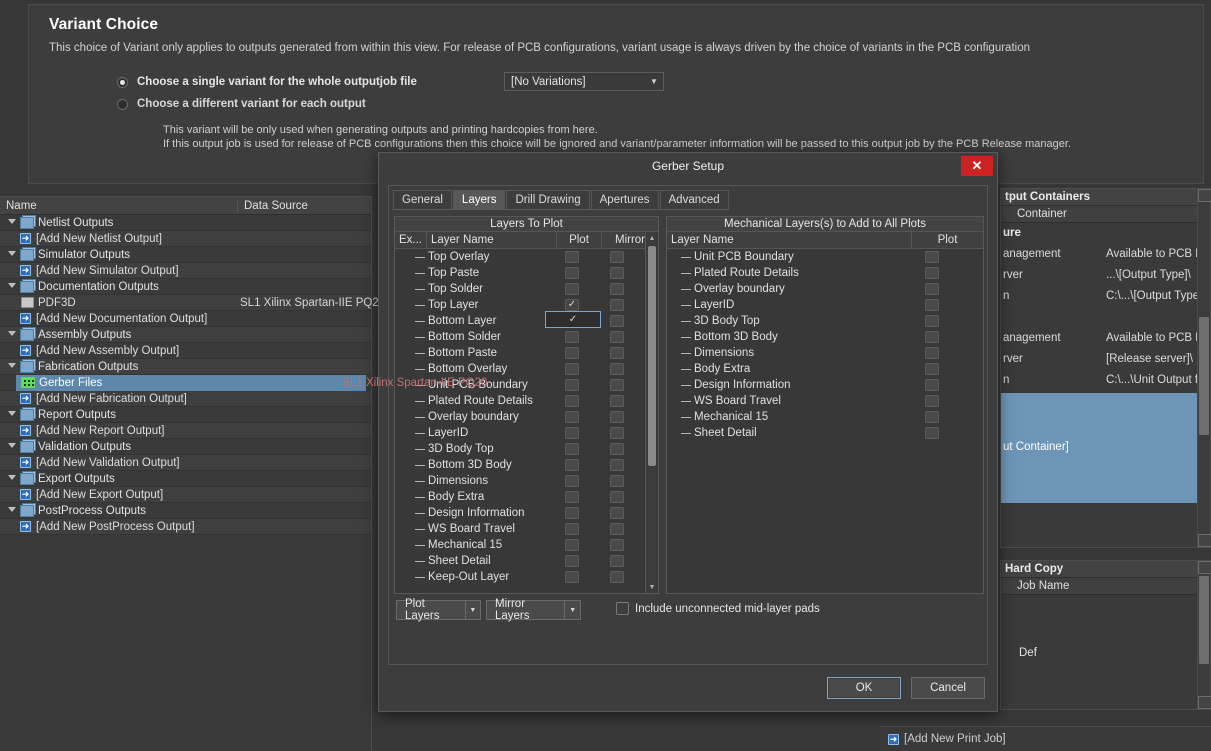 This screenshot has width=1211, height=751. I want to click on tree-row: Gerber Files SL1 Xilinx Spartan-IIE PQ20, so click(243, 383).